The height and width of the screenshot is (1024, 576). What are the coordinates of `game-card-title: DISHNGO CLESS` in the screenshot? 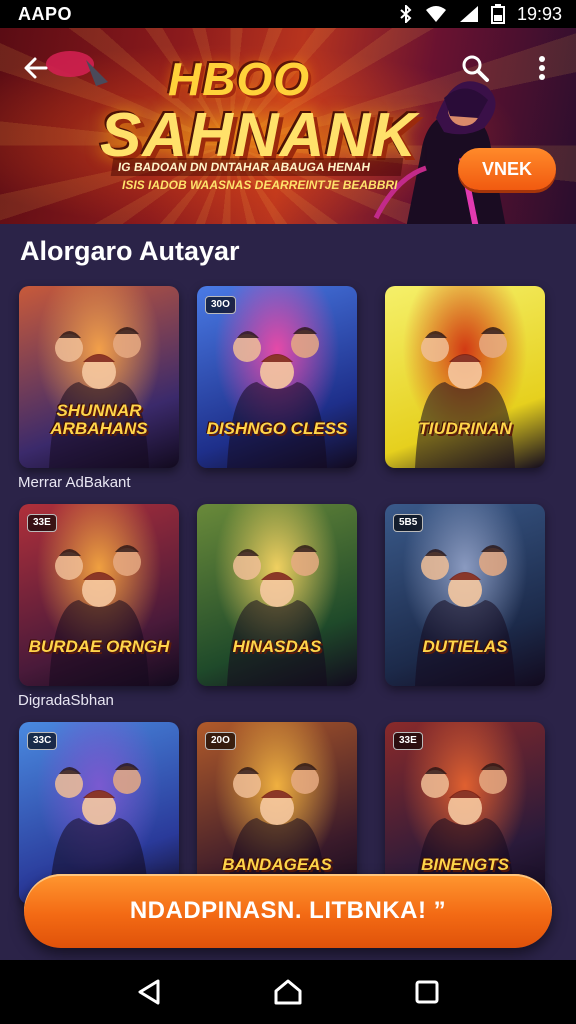 It's located at (277, 429).